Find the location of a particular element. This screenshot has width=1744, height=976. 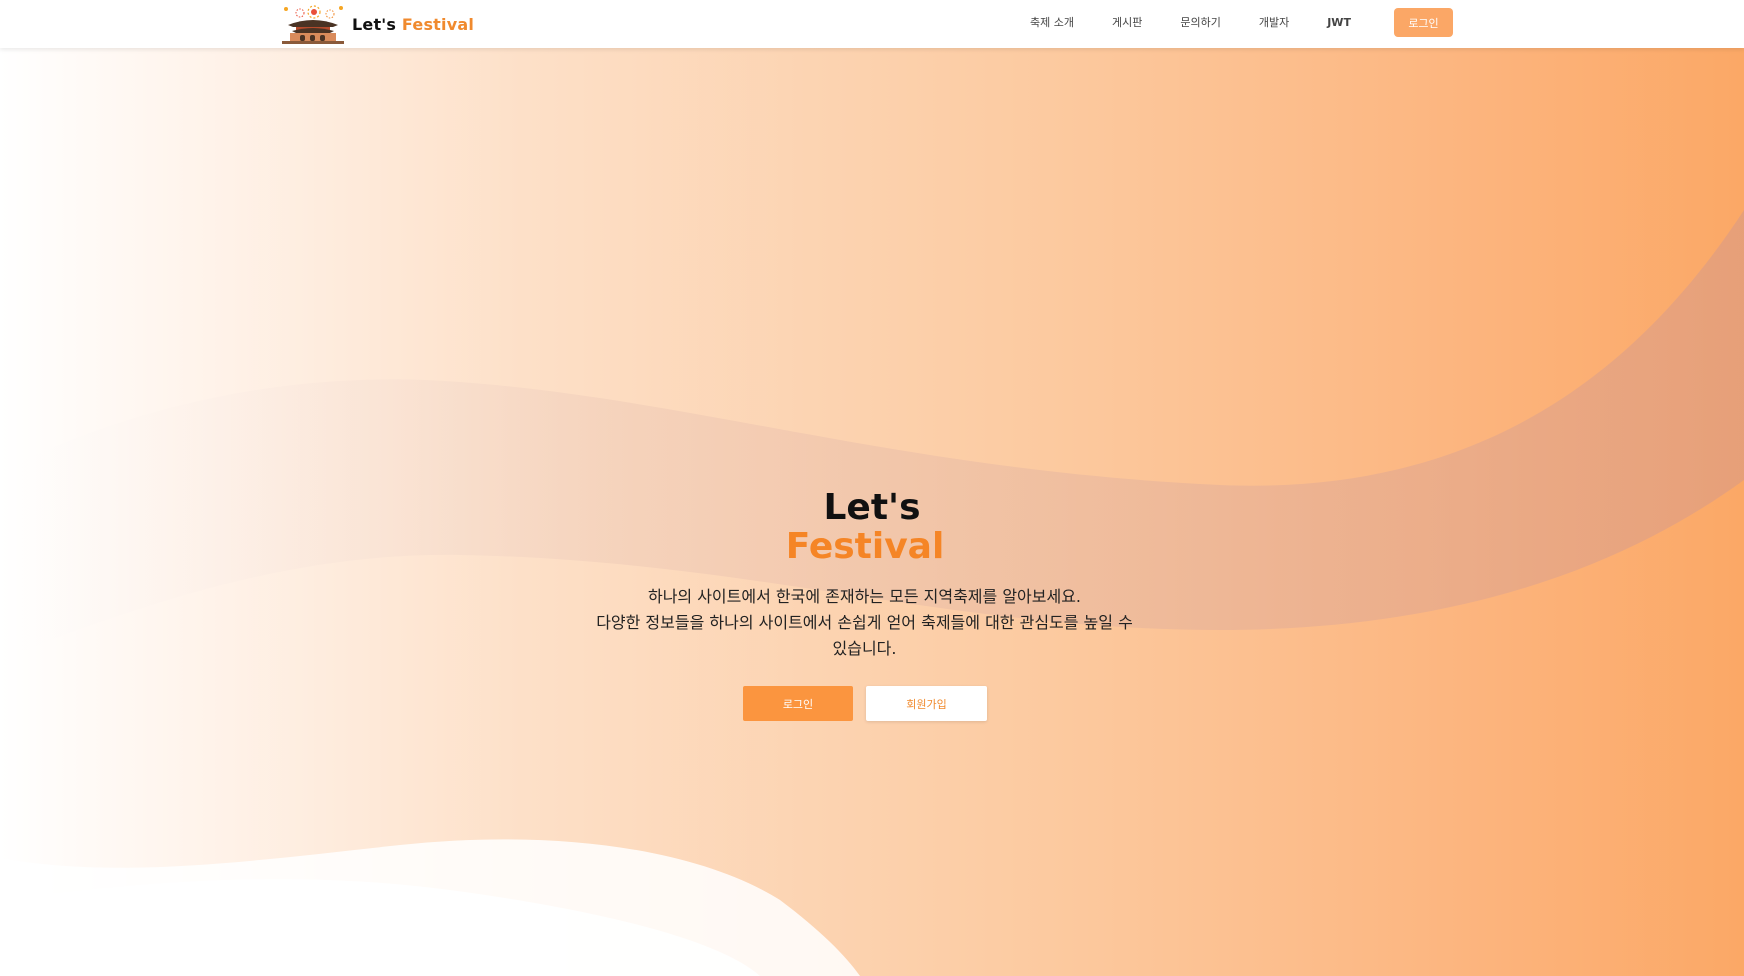

hero-title-line2: Festival is located at coordinates (865, 546).